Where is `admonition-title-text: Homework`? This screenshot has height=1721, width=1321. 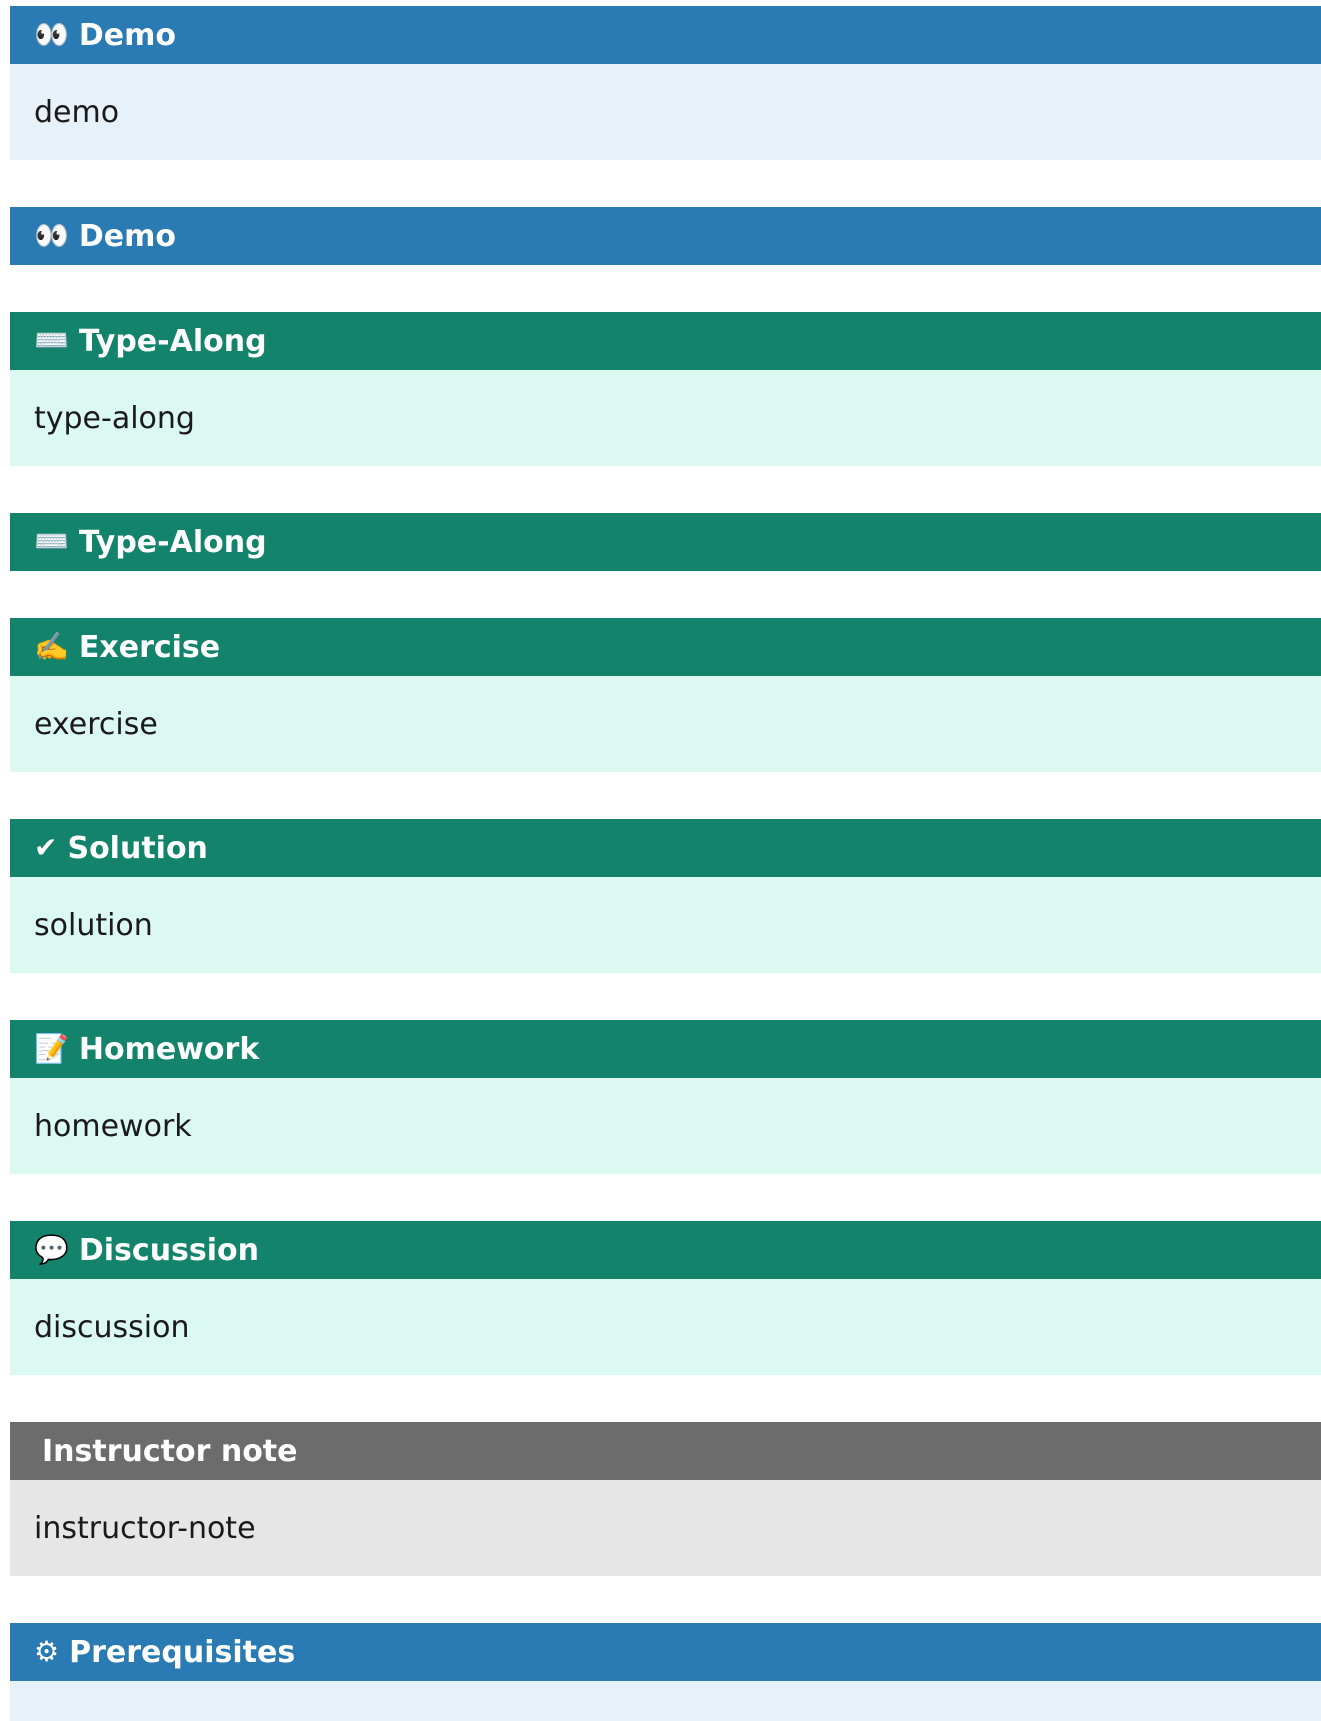 admonition-title-text: Homework is located at coordinates (169, 1049).